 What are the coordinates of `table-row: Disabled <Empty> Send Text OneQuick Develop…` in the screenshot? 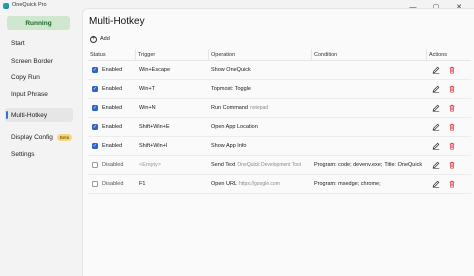 It's located at (279, 165).